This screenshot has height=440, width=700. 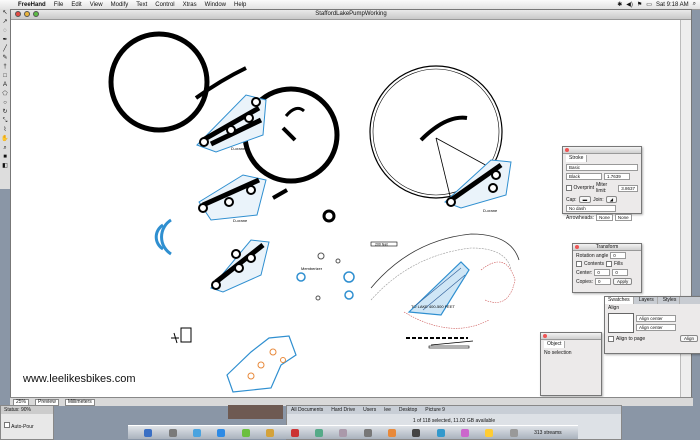 I want to click on center-y-field: 0, so click(x=620, y=272).